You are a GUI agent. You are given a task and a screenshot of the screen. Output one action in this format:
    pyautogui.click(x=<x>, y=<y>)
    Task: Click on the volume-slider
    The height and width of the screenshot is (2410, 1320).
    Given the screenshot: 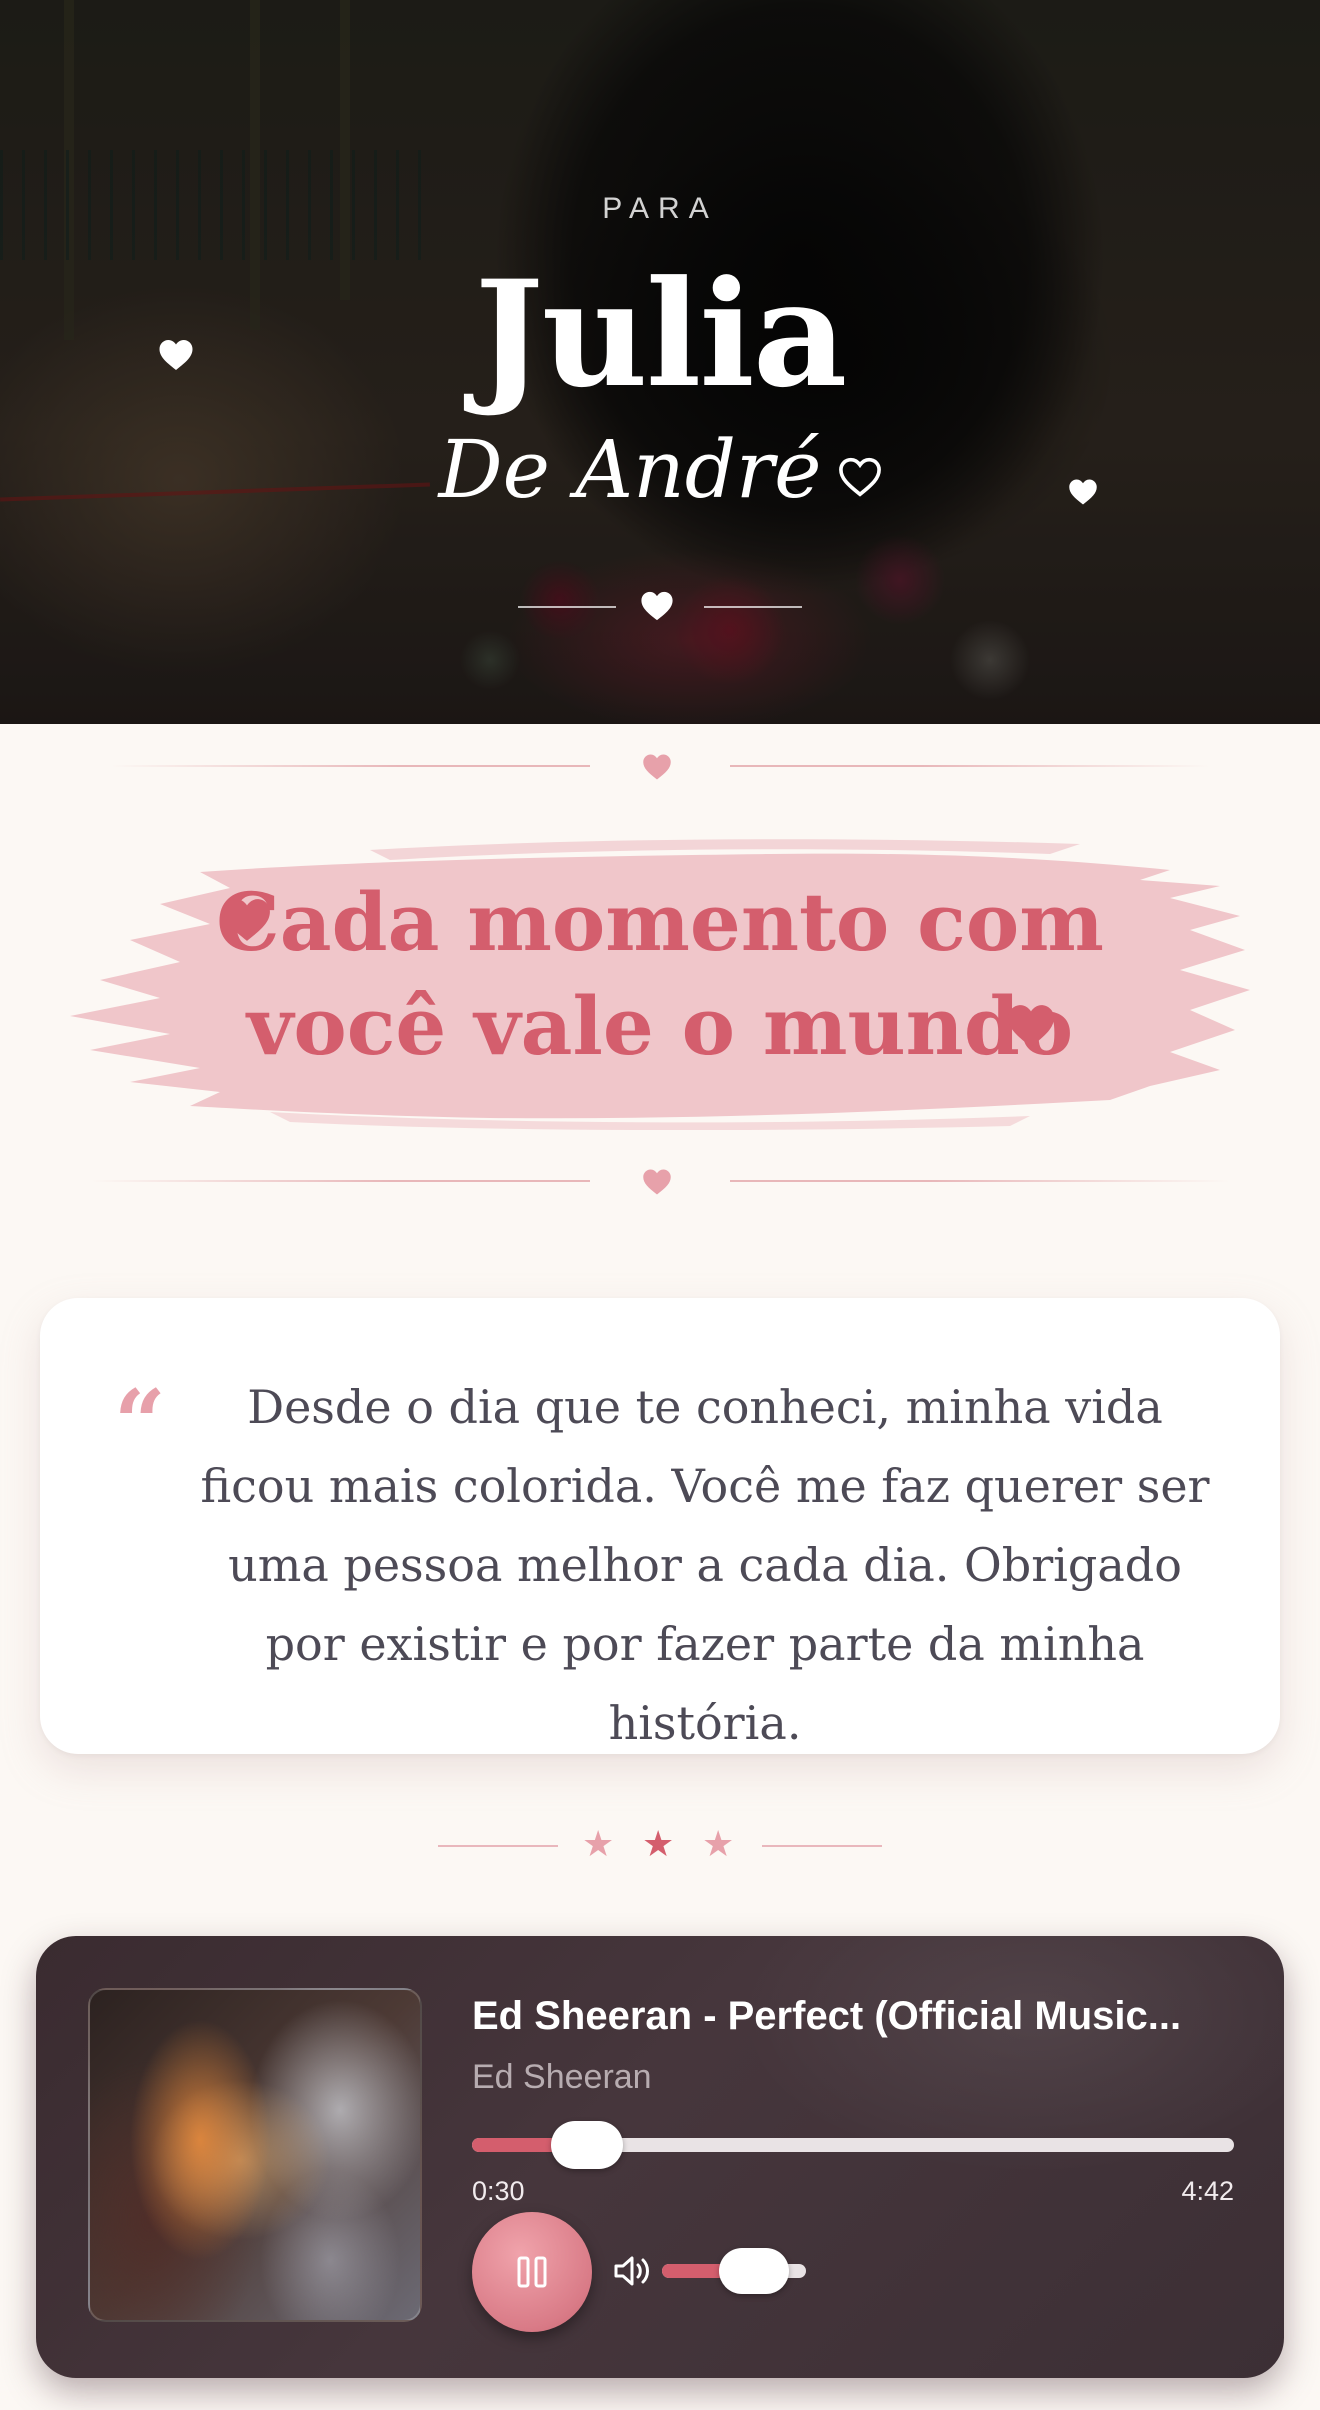 What is the action you would take?
    pyautogui.click(x=734, y=2271)
    